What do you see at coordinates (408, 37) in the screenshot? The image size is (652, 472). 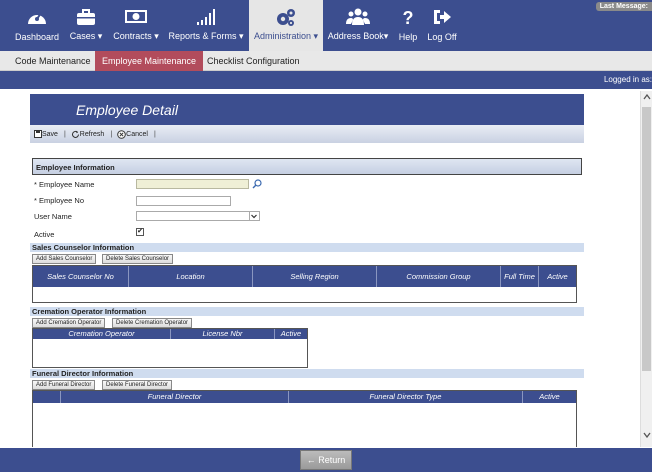 I see `nav-help-label: Help` at bounding box center [408, 37].